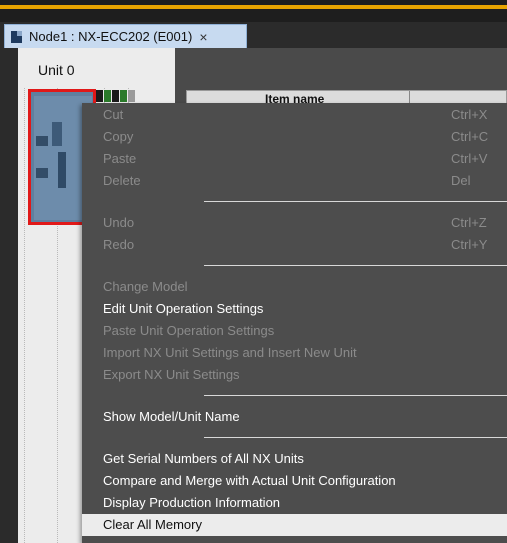 Image resolution: width=507 pixels, height=543 pixels. What do you see at coordinates (294, 137) in the screenshot?
I see `menu-item-copy: Copy Ctrl+C` at bounding box center [294, 137].